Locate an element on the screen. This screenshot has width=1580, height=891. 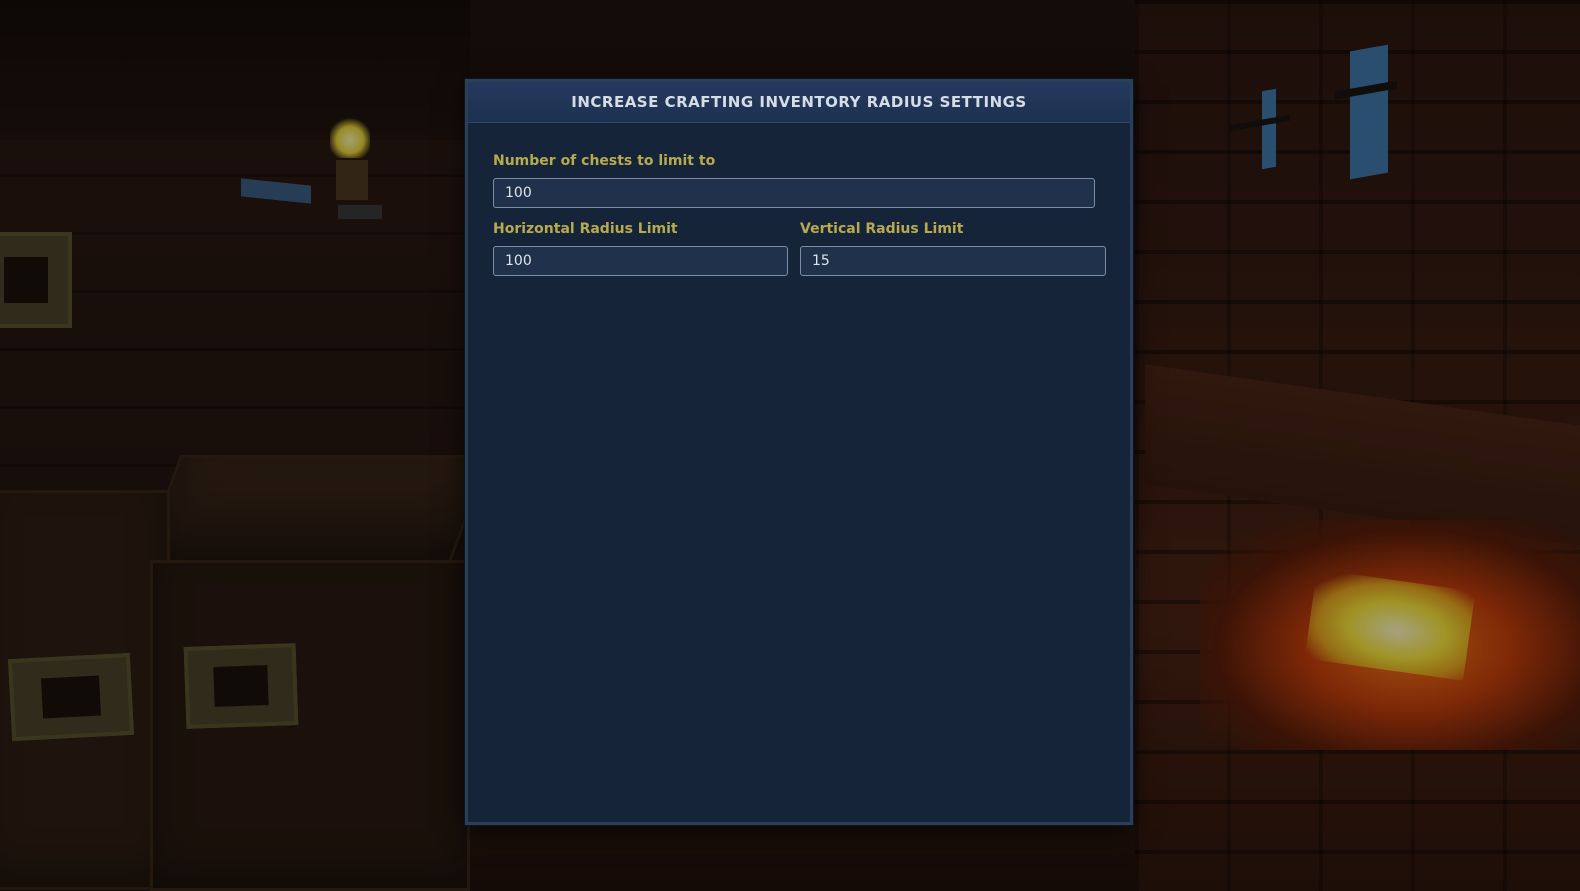
horizontal-radius-label: Horizontal Radius Limit is located at coordinates (585, 229).